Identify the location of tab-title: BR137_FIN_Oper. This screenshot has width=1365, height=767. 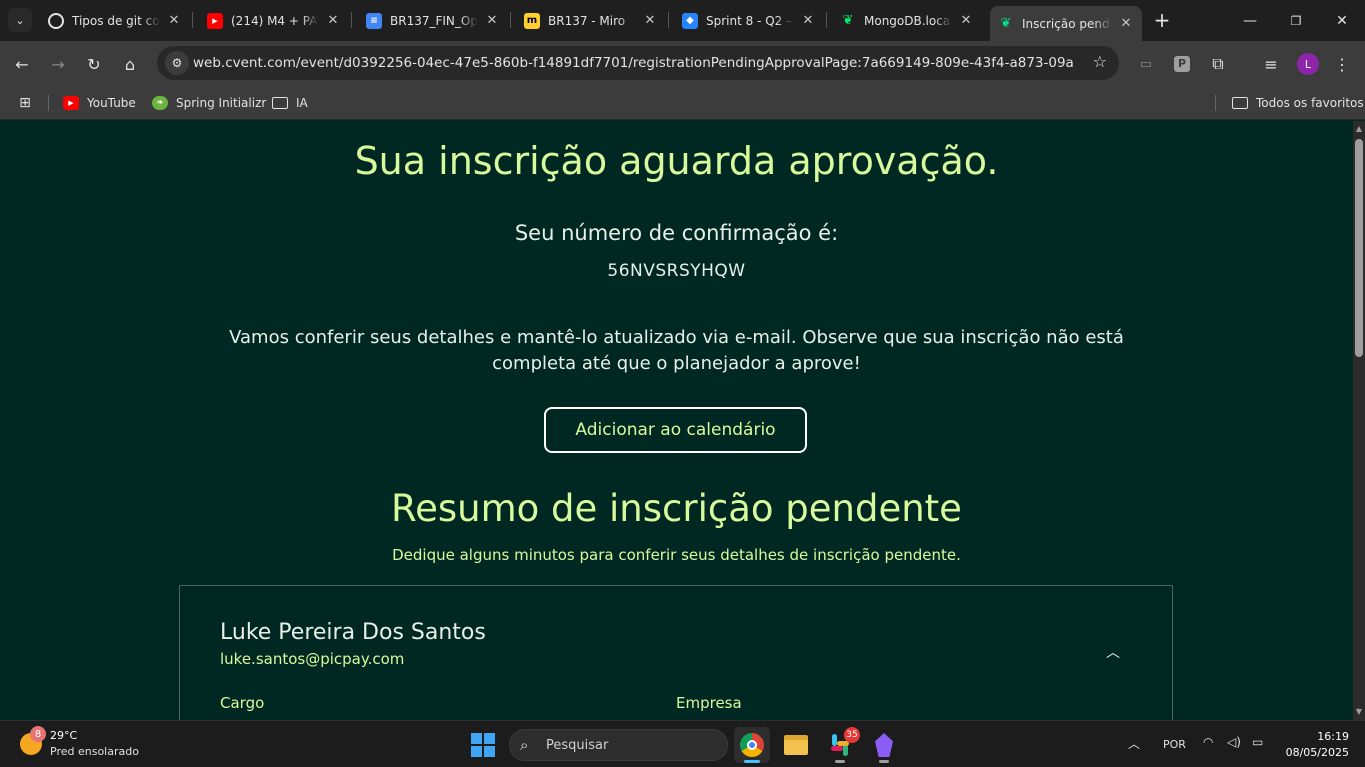
(434, 20).